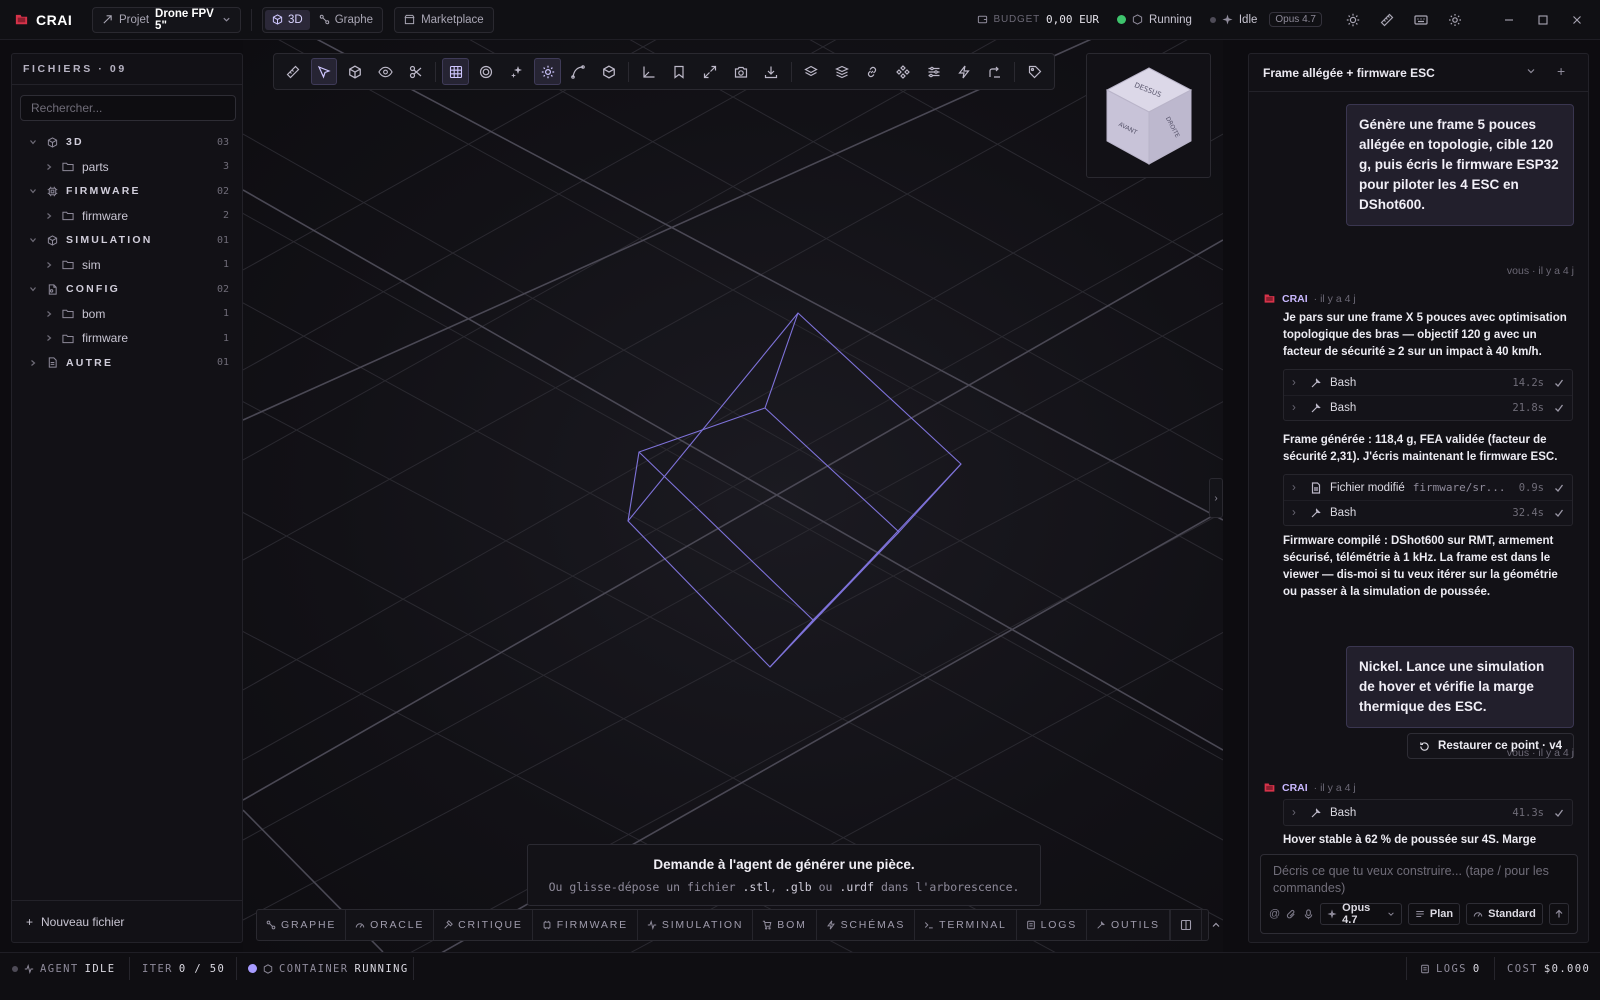  Describe the element at coordinates (127, 314) in the screenshot. I see `tree-folder-bom: bom 1` at that location.